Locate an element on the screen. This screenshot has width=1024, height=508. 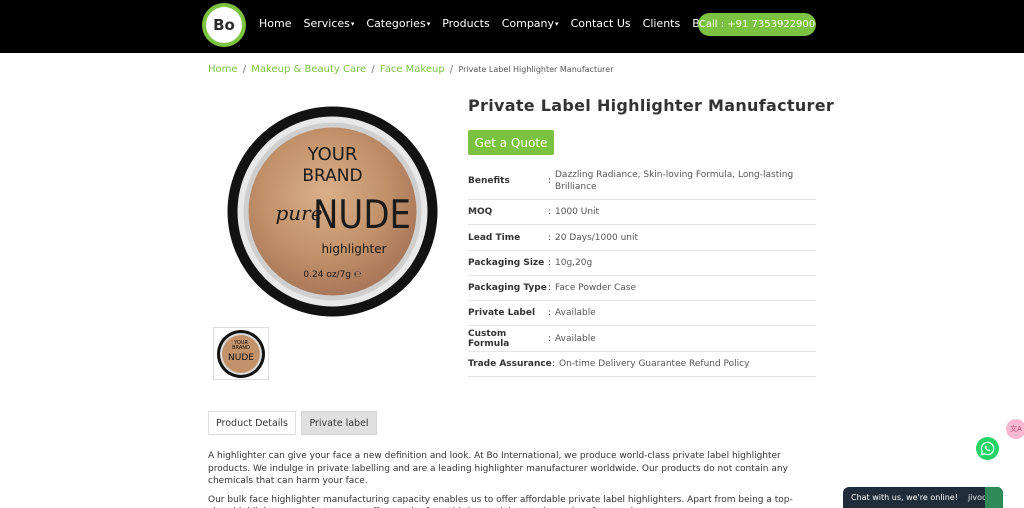
image-text-brand: BRAND is located at coordinates (332, 176).